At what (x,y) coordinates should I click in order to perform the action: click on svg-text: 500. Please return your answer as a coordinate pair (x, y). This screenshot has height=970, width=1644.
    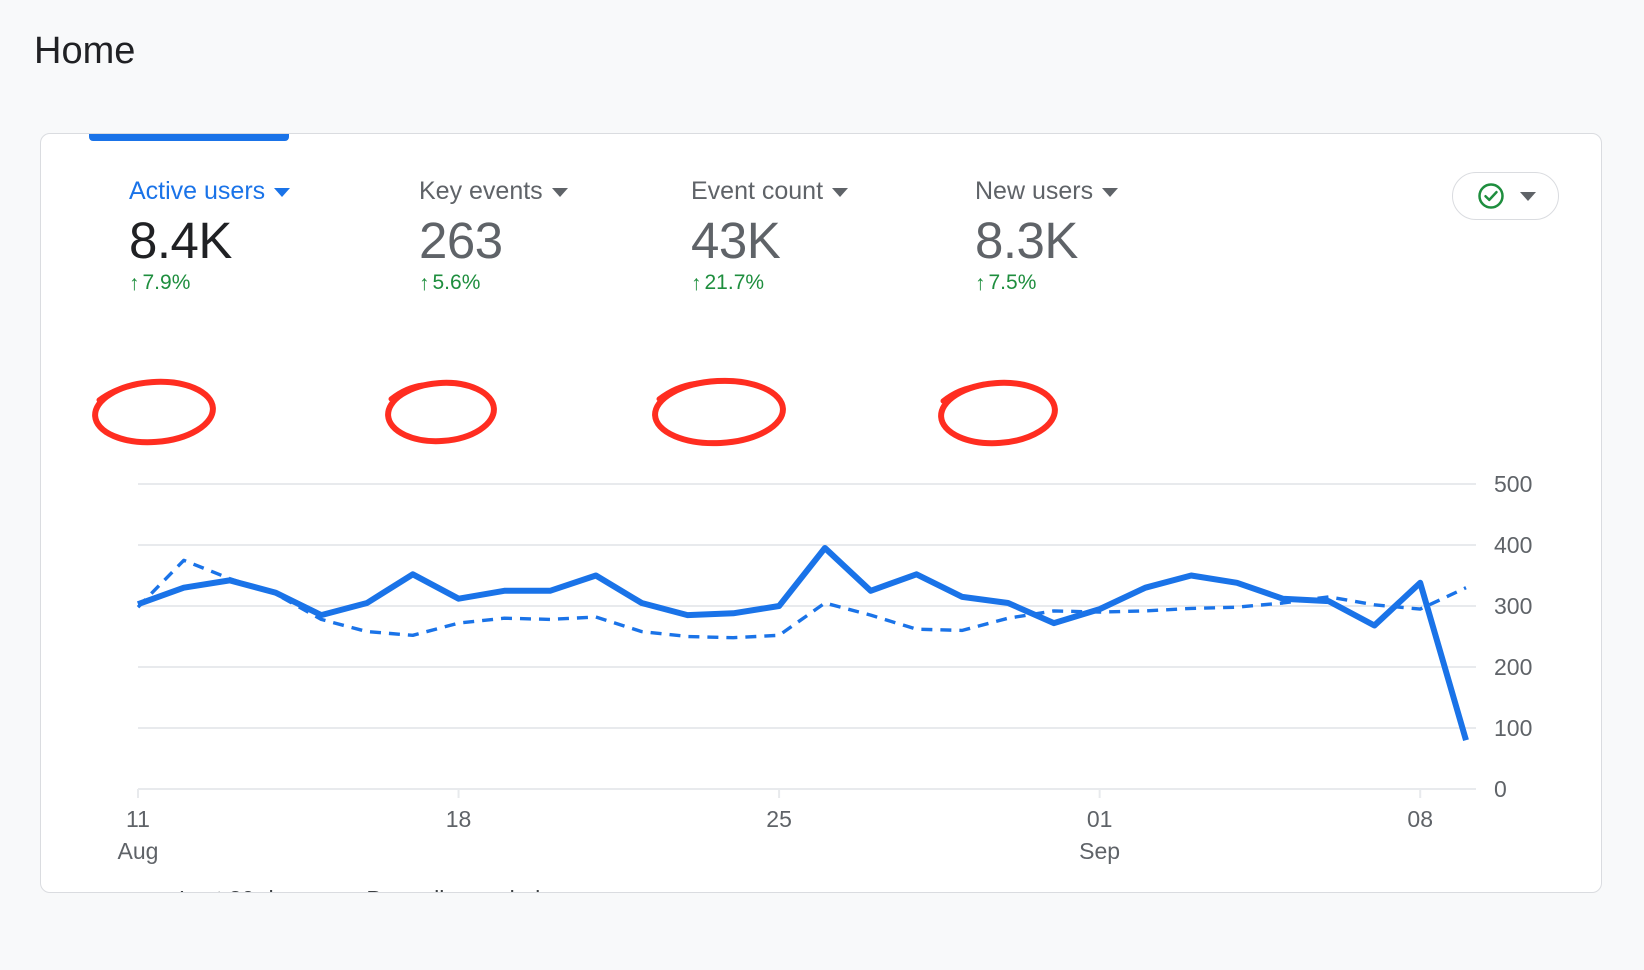
    Looking at the image, I should click on (1513, 484).